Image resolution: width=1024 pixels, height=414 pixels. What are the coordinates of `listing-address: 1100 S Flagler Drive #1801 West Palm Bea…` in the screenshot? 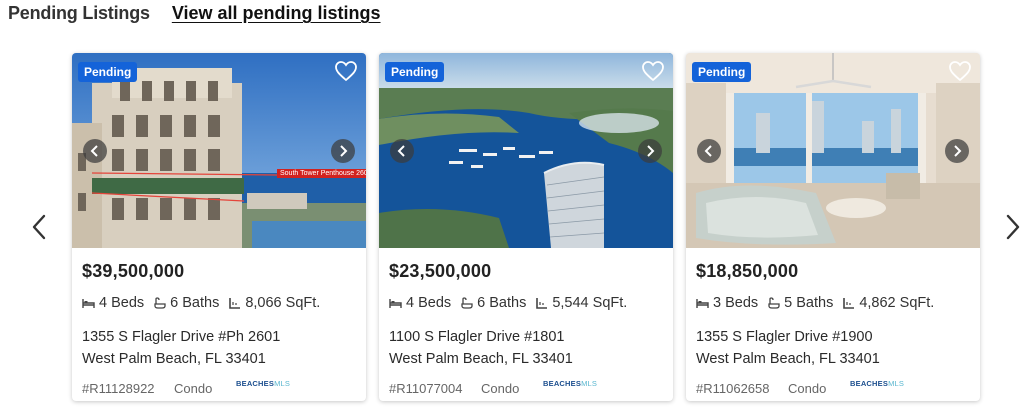 It's located at (526, 348).